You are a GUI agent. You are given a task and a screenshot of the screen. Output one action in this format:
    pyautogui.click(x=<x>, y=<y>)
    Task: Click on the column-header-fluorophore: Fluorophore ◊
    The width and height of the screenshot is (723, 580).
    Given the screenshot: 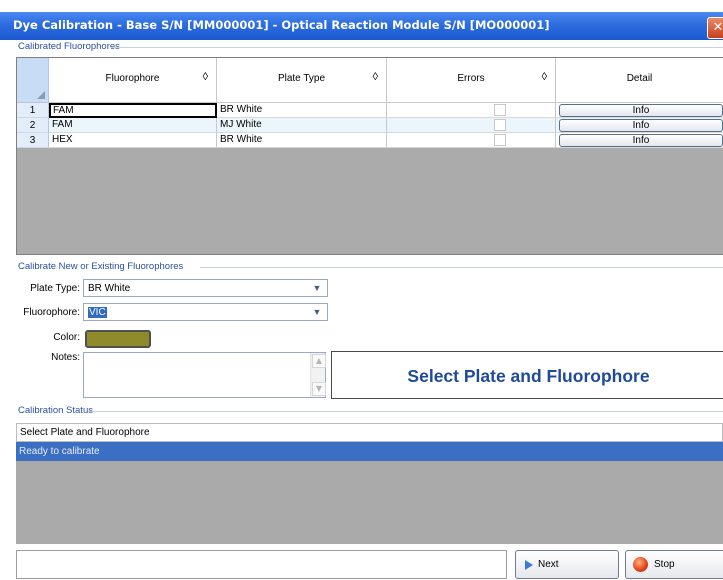 What is the action you would take?
    pyautogui.click(x=133, y=80)
    